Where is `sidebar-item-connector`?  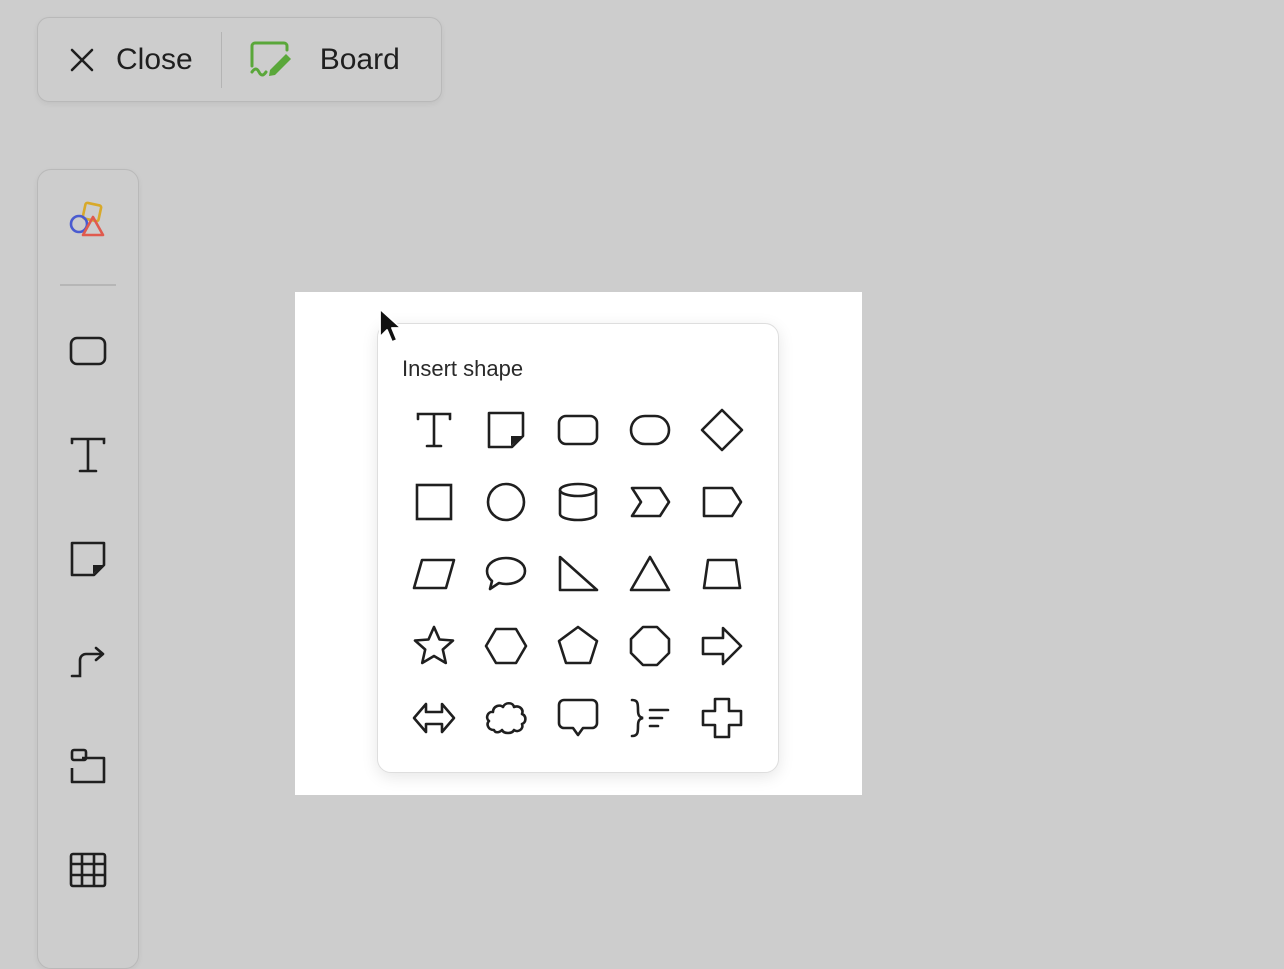
sidebar-item-connector is located at coordinates (88, 662).